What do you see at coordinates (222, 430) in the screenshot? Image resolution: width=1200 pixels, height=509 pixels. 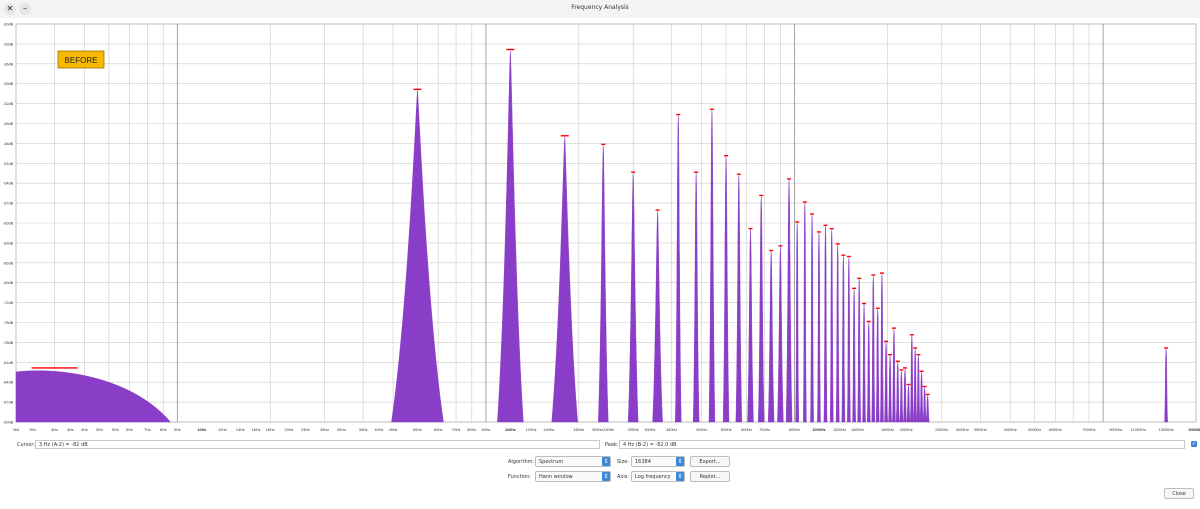 I see `x-tick-label: 12Hz` at bounding box center [222, 430].